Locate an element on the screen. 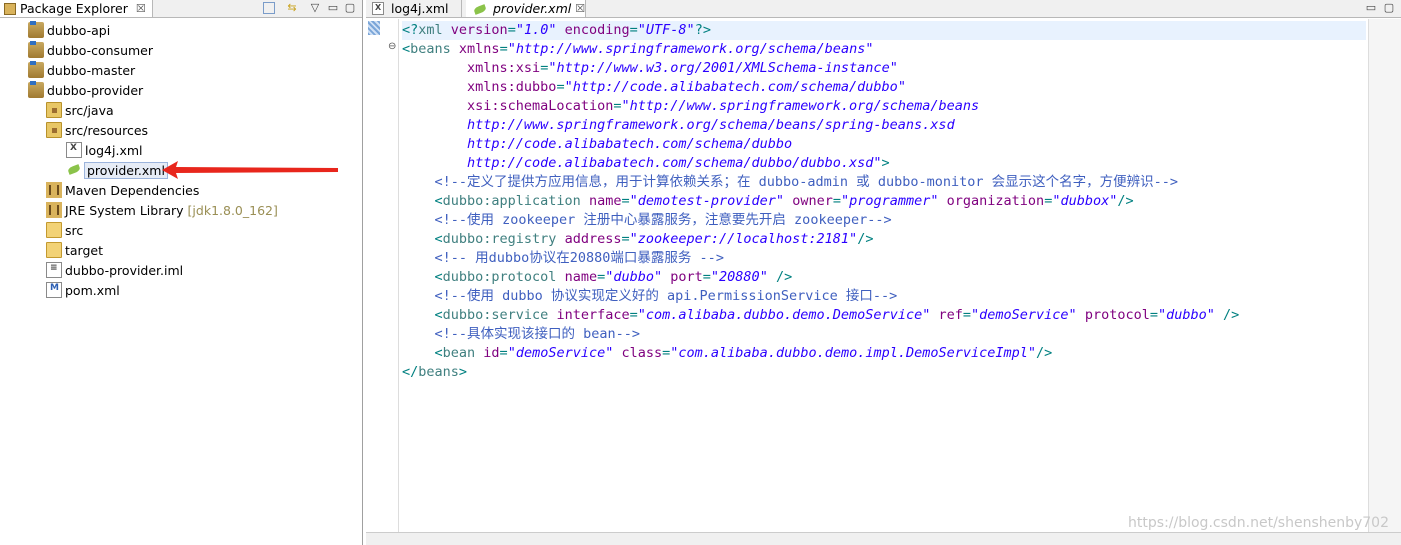  code-token: "zookeeper://localhost:2181" is located at coordinates (743, 239).